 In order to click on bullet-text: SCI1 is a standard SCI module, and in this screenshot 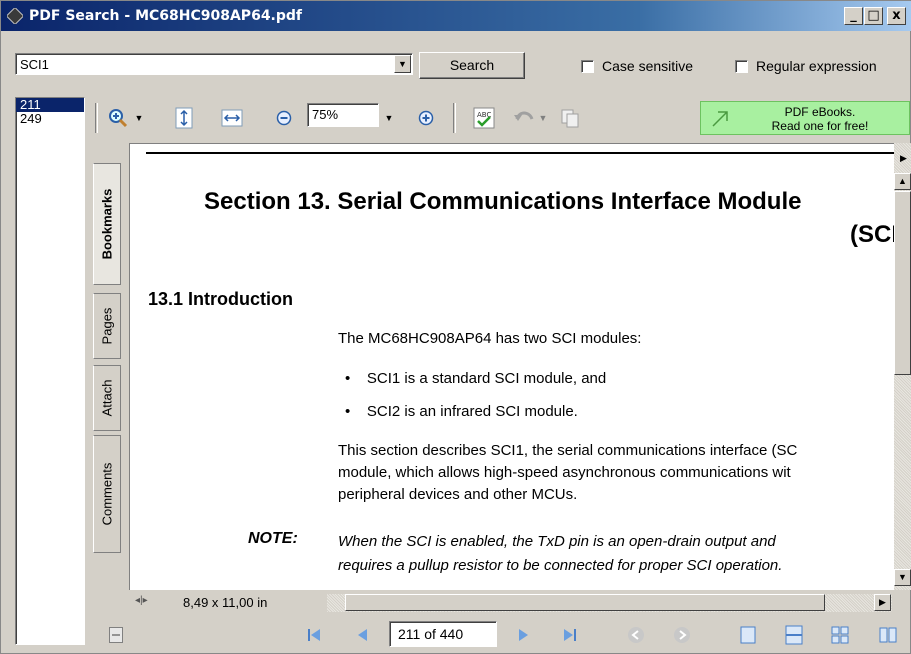, I will do `click(486, 378)`.